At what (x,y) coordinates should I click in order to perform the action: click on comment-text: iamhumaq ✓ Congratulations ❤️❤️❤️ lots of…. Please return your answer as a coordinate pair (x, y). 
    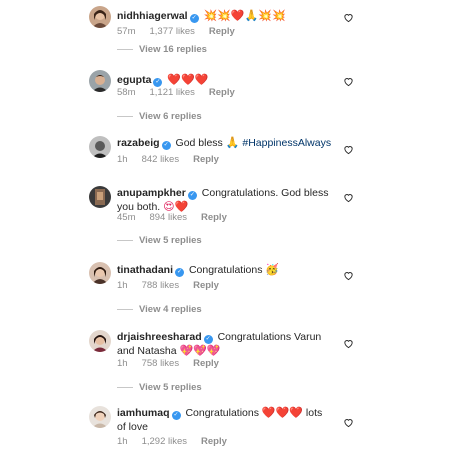
    Looking at the image, I should click on (224, 420).